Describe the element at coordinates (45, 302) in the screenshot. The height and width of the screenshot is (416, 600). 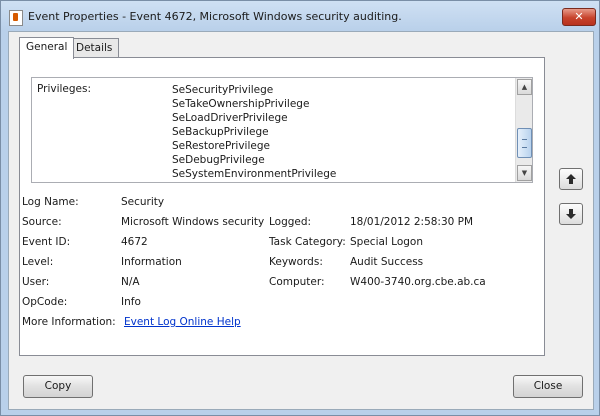
I see `opcode-label: OpCode:` at that location.